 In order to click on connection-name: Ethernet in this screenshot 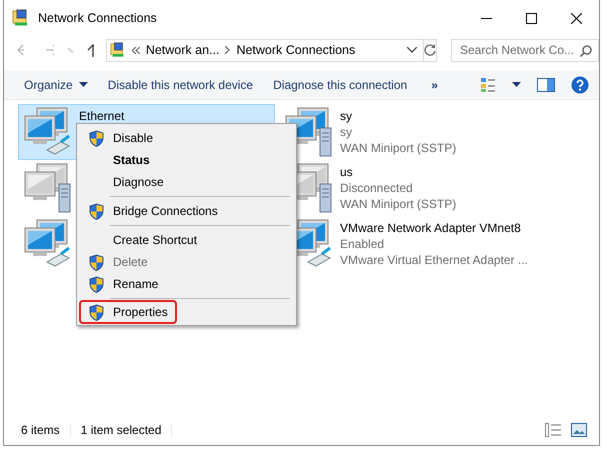, I will do `click(101, 116)`.